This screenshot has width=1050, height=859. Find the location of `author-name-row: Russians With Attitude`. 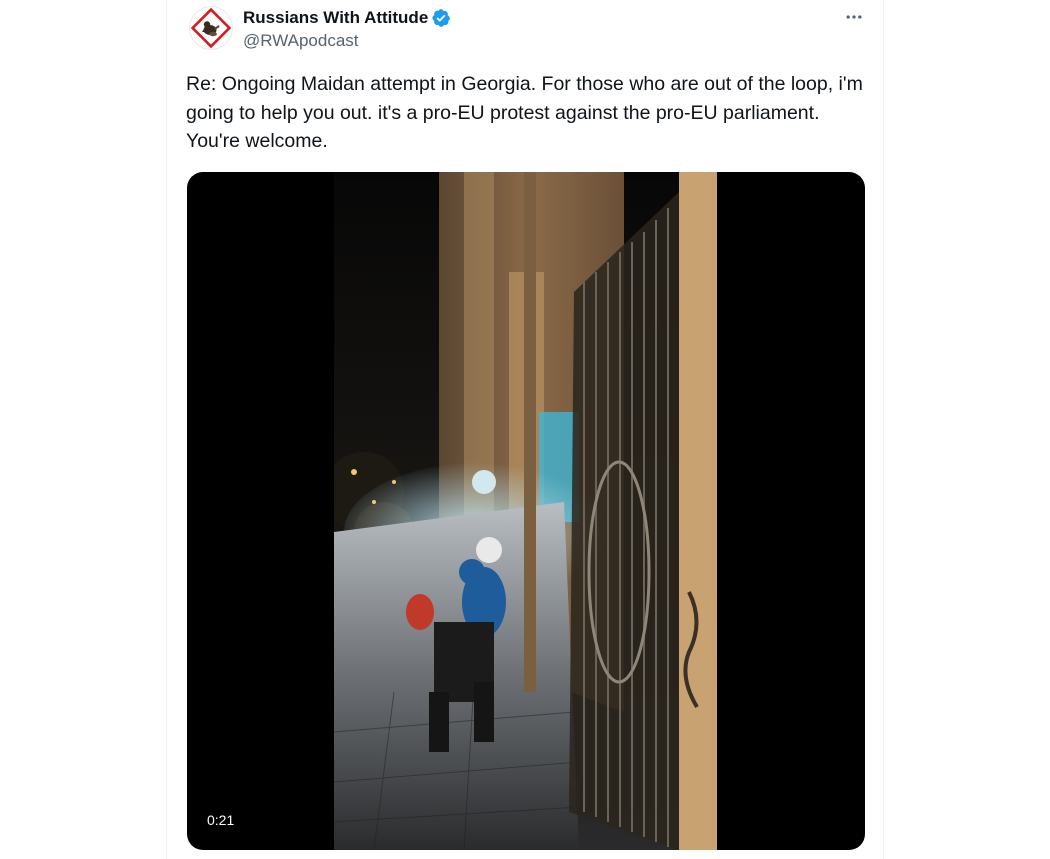

author-name-row: Russians With Attitude is located at coordinates (347, 18).